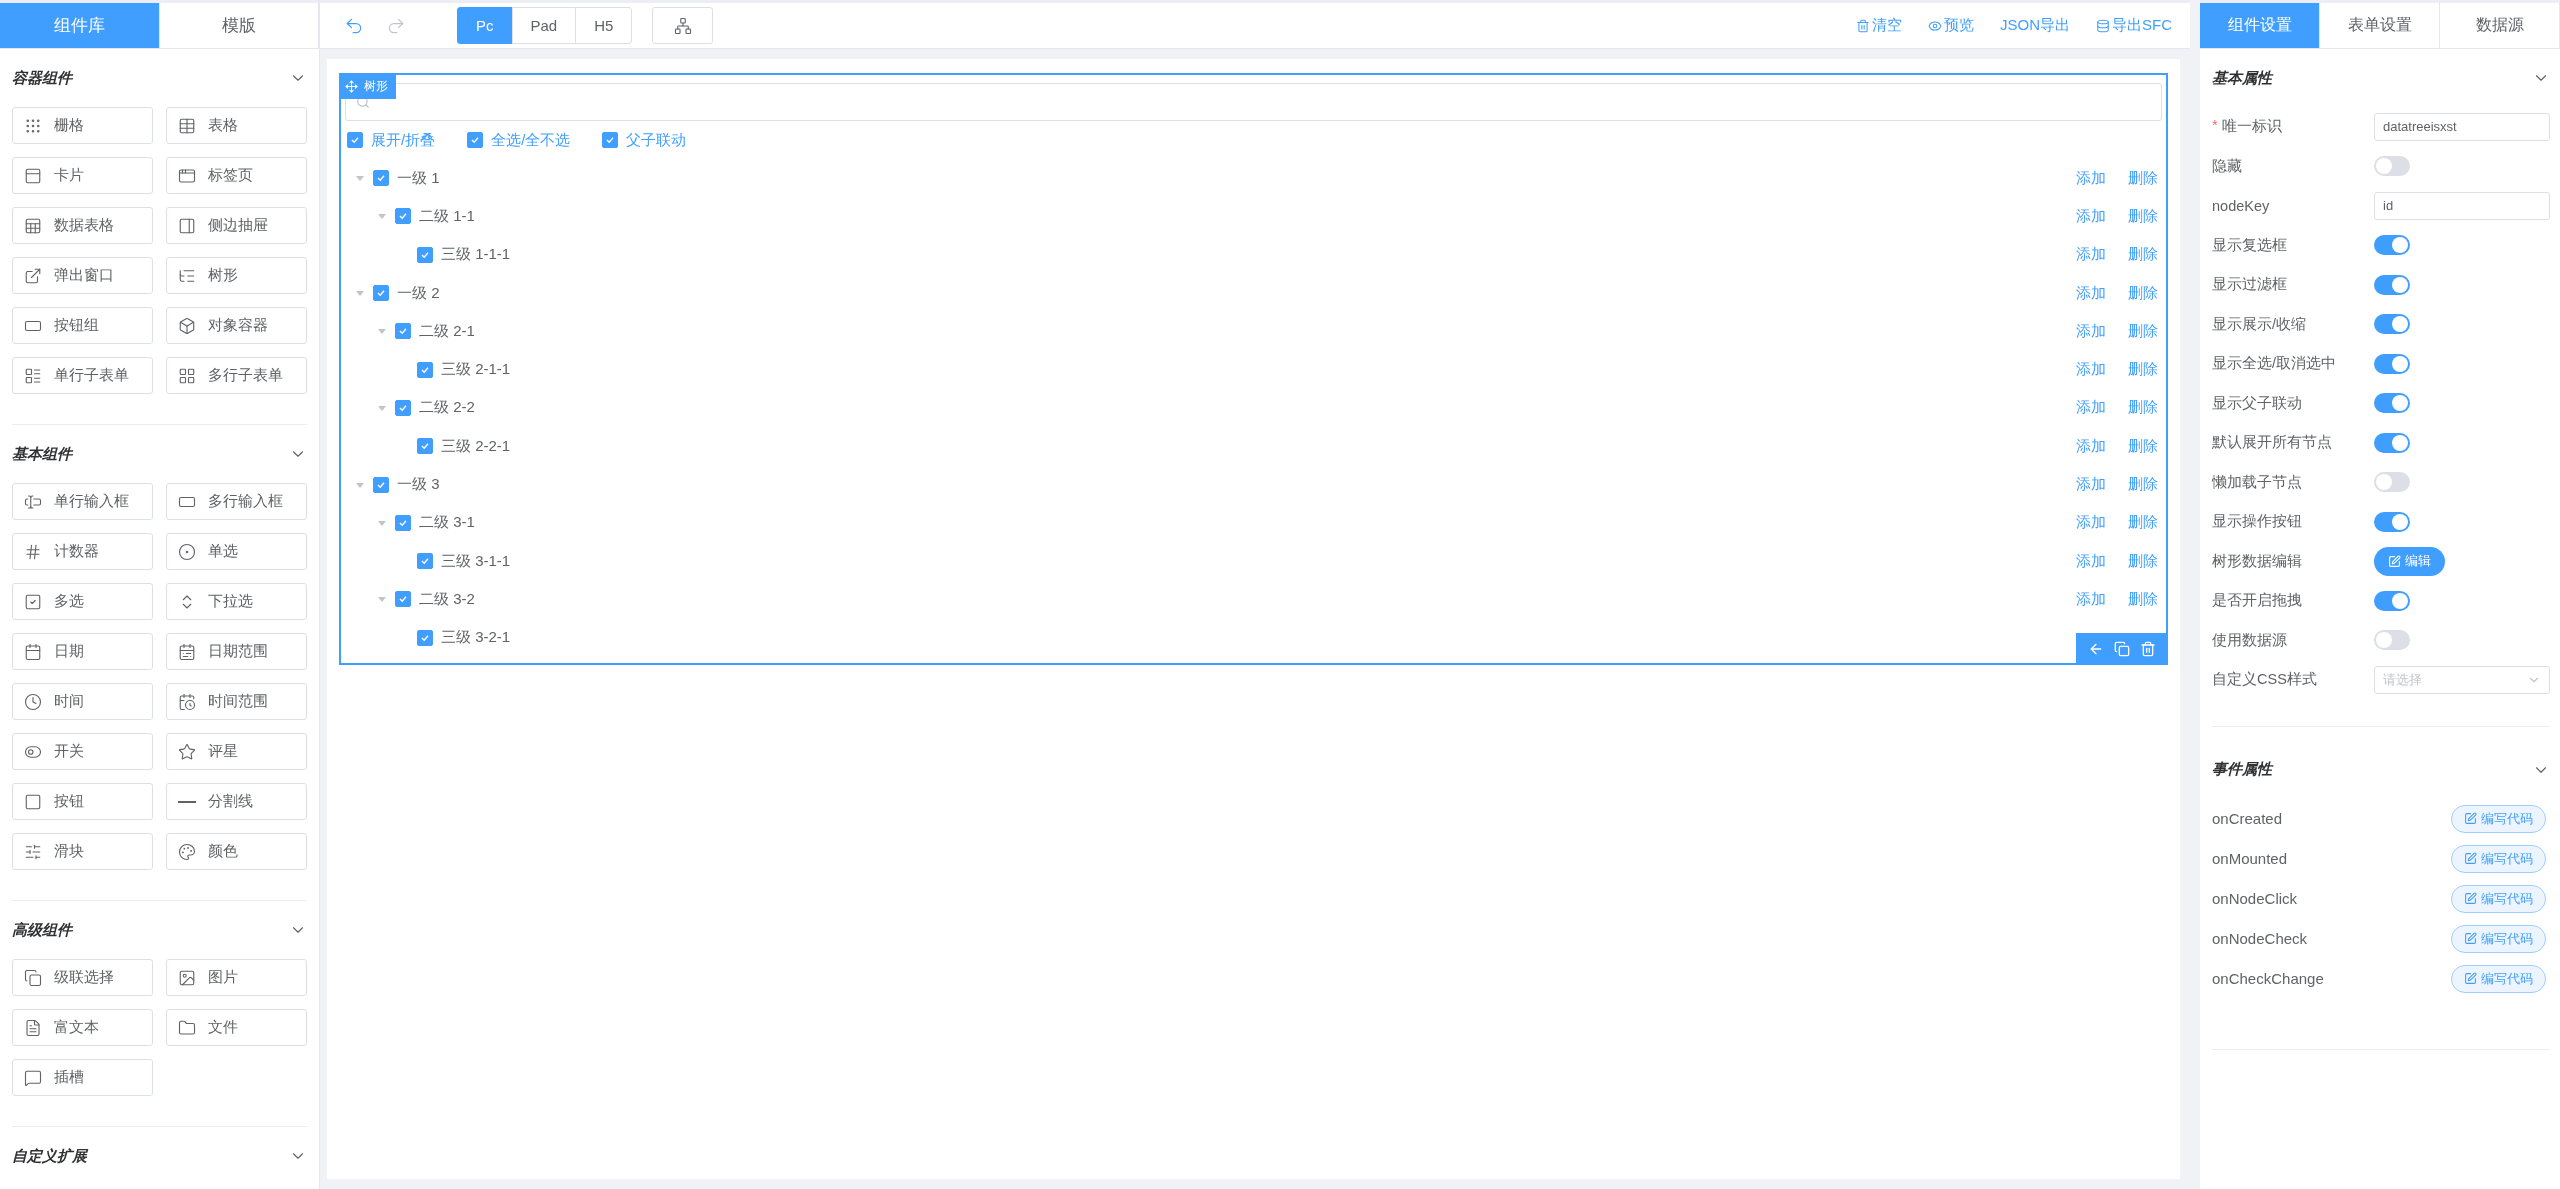 The width and height of the screenshot is (2560, 1189). I want to click on component-item: 开关, so click(82, 751).